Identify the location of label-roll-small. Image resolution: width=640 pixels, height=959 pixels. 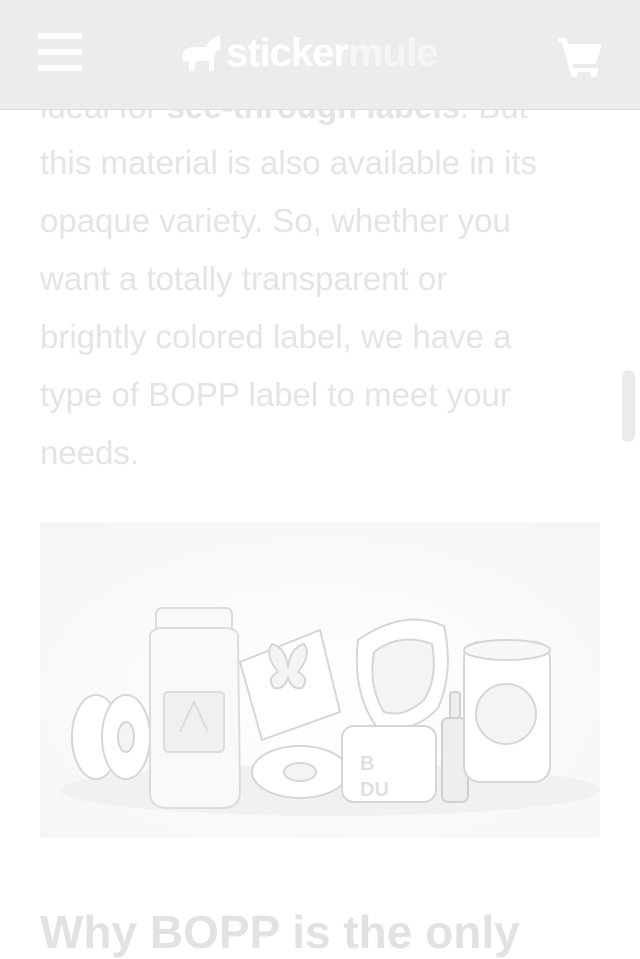
(111, 737).